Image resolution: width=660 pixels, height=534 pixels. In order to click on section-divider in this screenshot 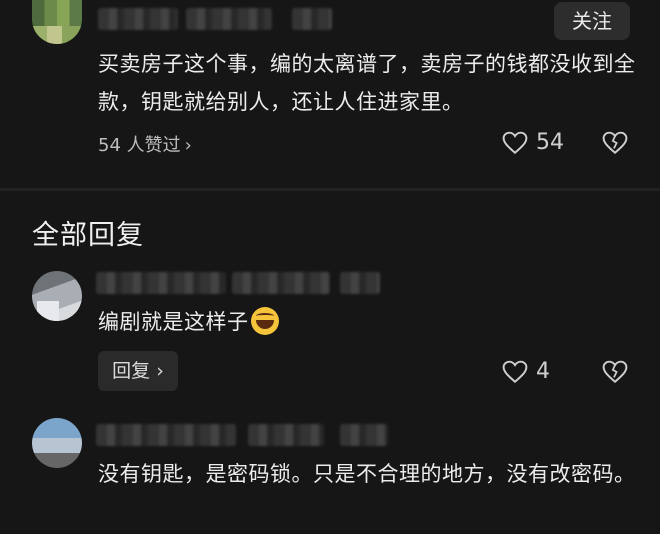, I will do `click(330, 189)`.